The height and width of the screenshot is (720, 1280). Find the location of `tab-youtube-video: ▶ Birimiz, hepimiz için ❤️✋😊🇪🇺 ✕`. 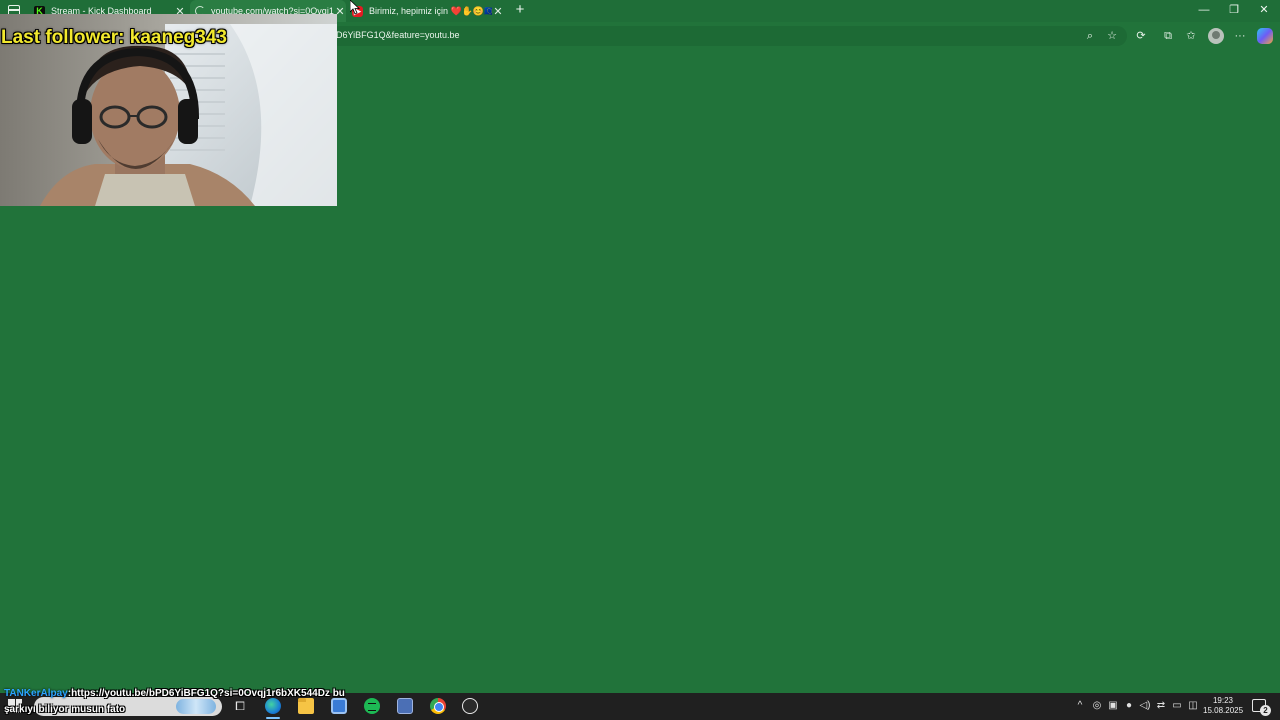

tab-youtube-video: ▶ Birimiz, hepimiz için ❤️✋😊🇪🇺 ✕ is located at coordinates (428, 11).